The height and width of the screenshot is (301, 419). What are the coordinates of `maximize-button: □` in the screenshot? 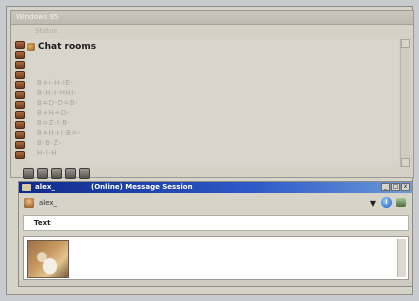 It's located at (395, 187).